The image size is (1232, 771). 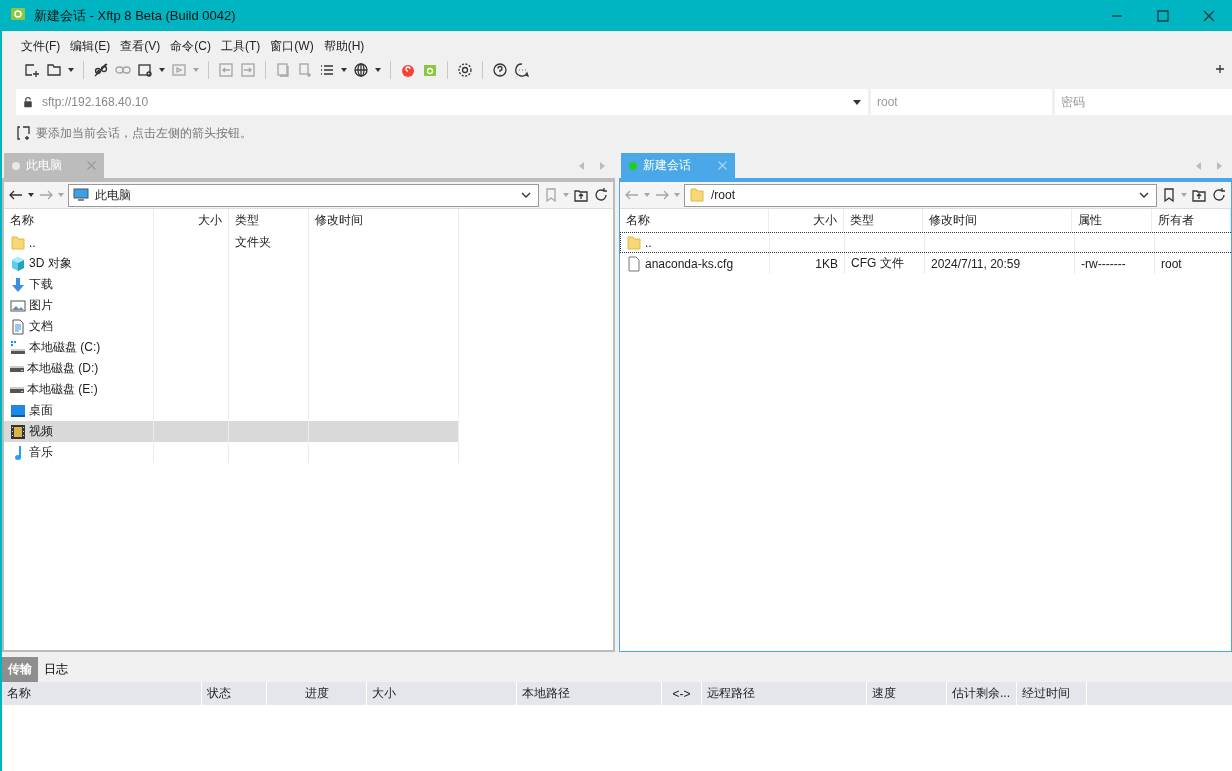 I want to click on app-logo-icon, so click(x=18, y=14).